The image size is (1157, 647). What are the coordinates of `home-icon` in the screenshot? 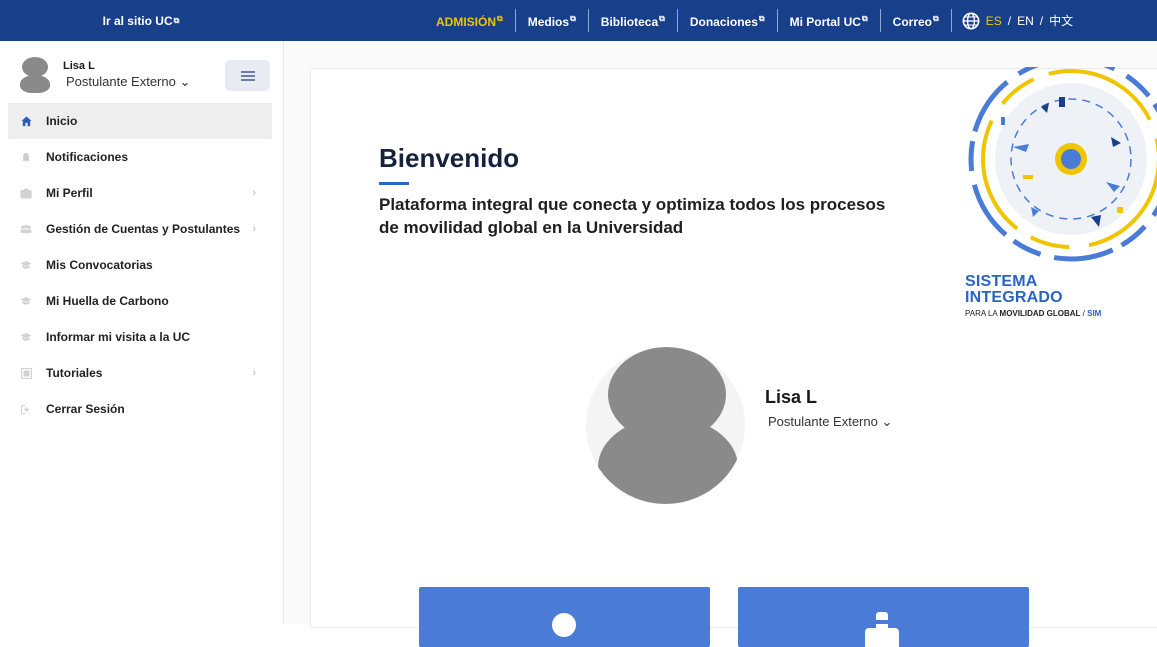 It's located at (26, 121).